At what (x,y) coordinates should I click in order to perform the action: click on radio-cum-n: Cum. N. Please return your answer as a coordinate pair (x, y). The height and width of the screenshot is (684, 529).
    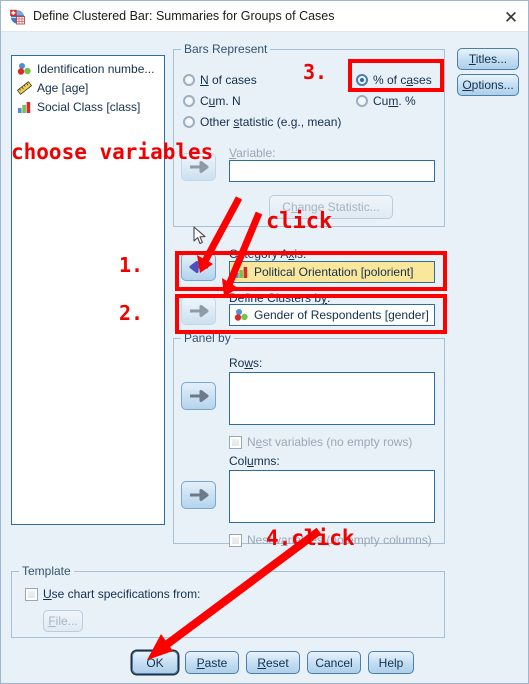
    Looking at the image, I should click on (212, 101).